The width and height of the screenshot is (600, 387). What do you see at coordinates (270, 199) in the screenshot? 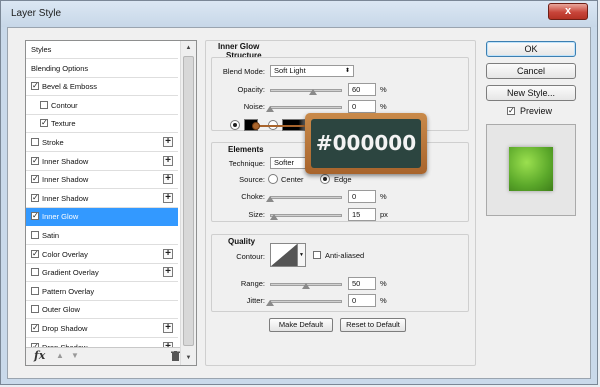
I see `choke-slider-thumb` at bounding box center [270, 199].